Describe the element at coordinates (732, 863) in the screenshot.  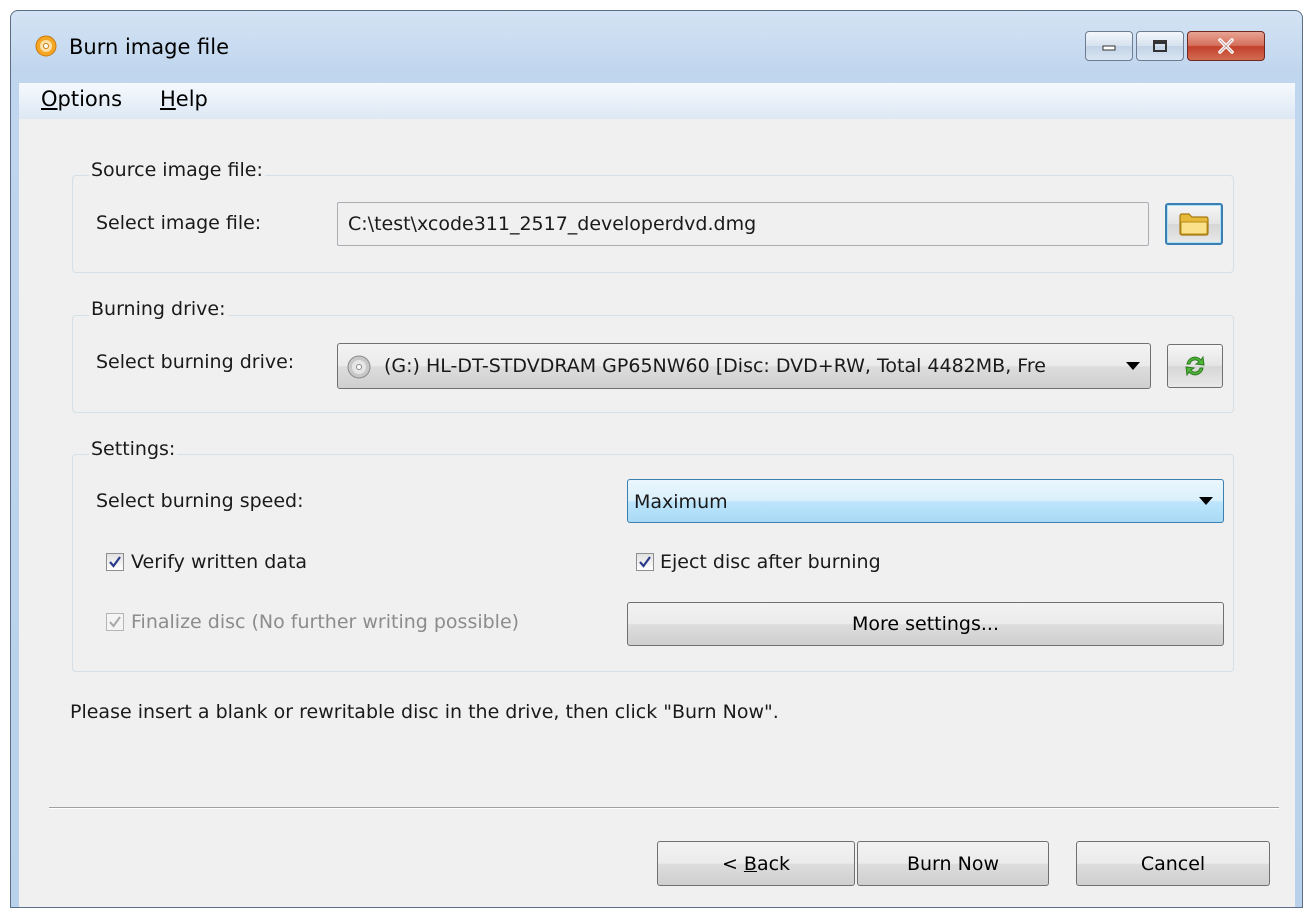
I see `back-button-prefix: <` at that location.